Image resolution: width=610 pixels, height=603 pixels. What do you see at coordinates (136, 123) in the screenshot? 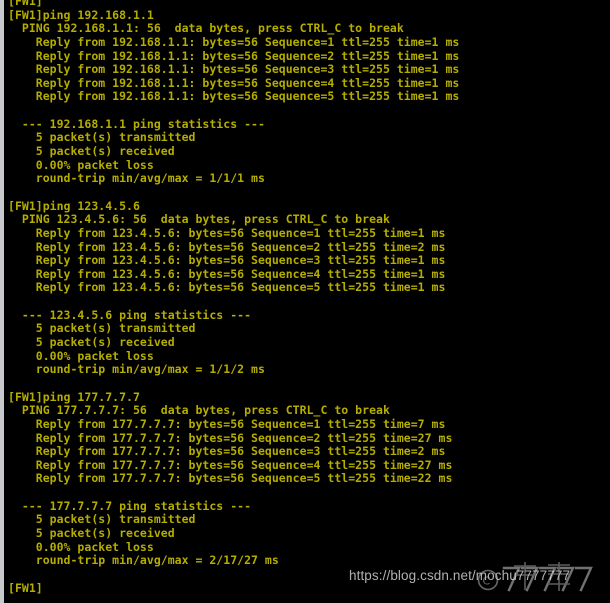
I see `terminal-line: --- 192.168.1.1 ping statistics ---` at bounding box center [136, 123].